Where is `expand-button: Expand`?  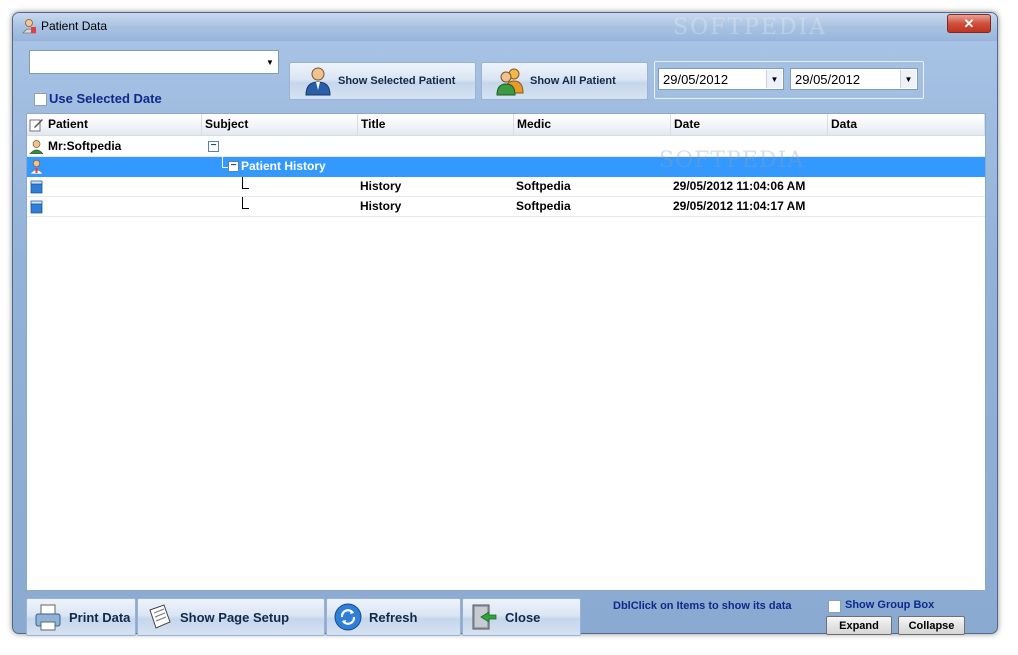 expand-button: Expand is located at coordinates (859, 625).